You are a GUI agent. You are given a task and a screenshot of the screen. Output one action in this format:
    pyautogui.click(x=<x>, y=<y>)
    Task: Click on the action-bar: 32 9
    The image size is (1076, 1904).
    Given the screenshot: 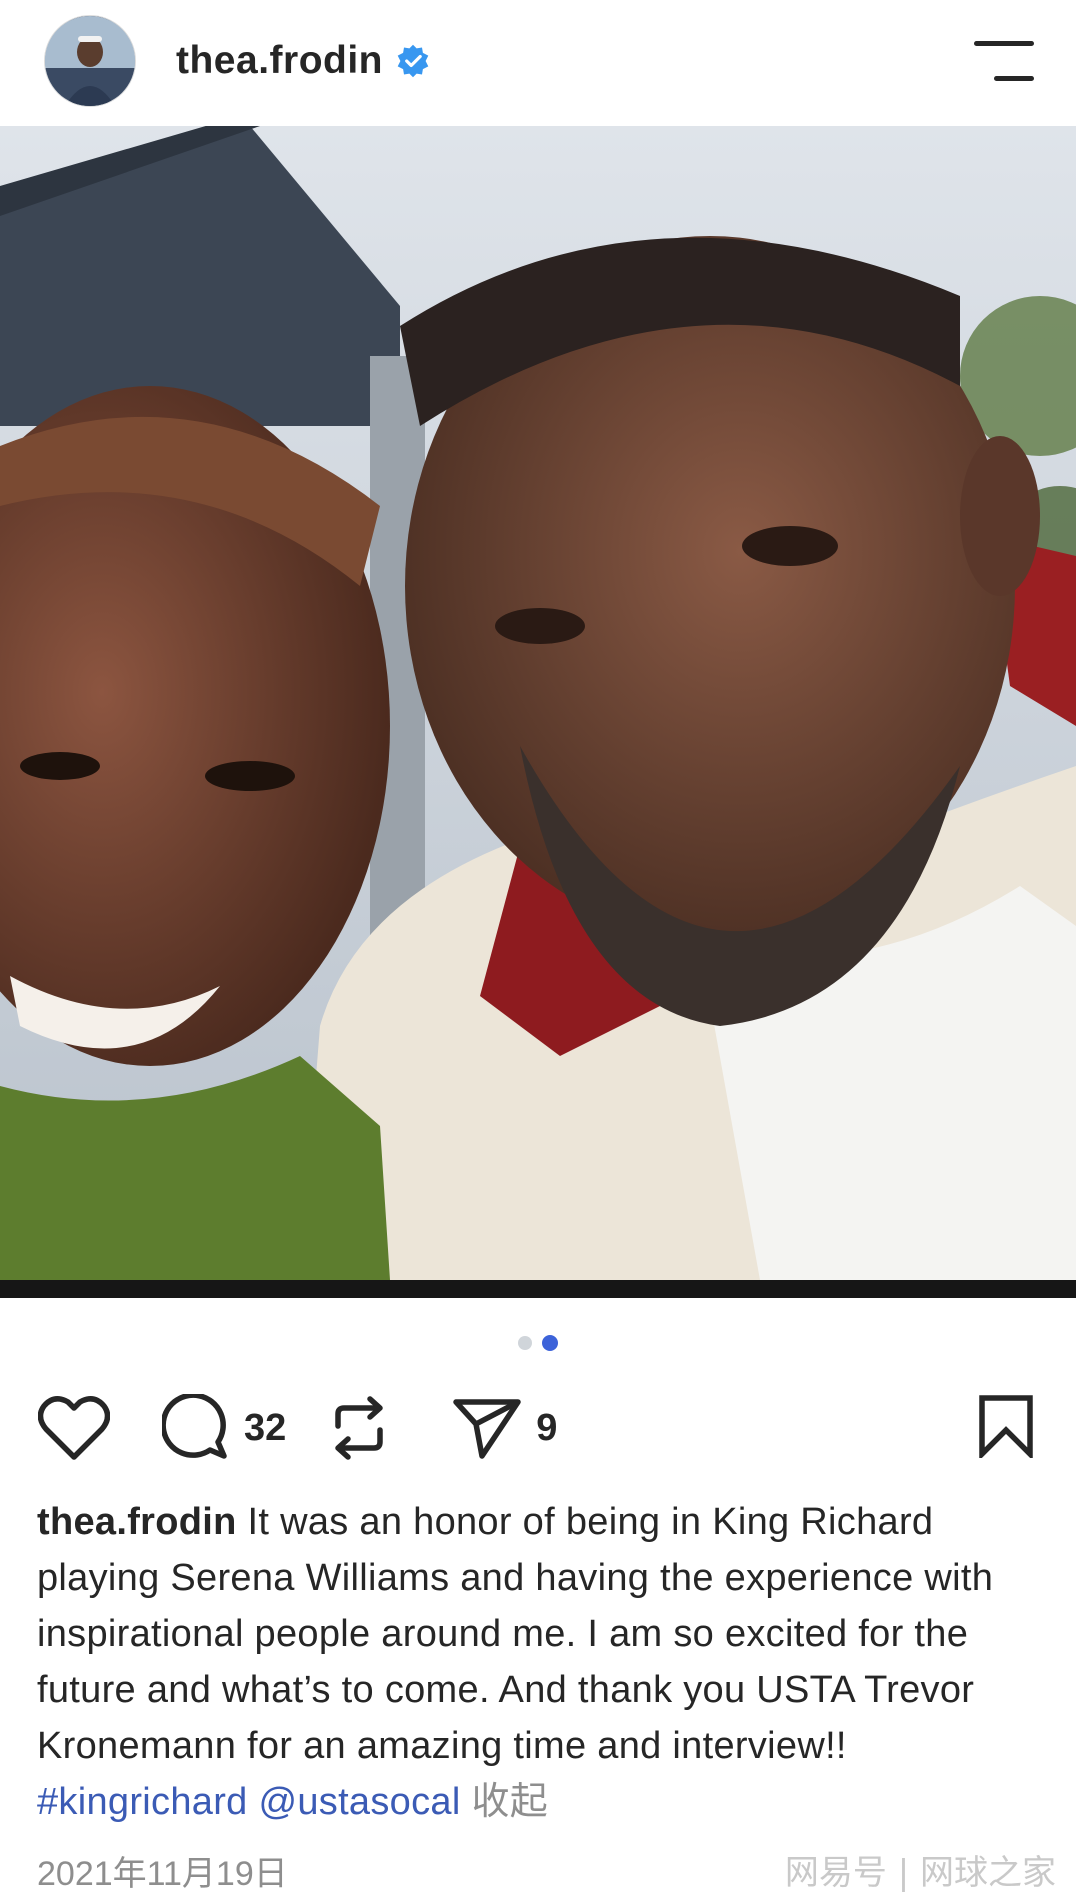 What is the action you would take?
    pyautogui.click(x=536, y=1428)
    